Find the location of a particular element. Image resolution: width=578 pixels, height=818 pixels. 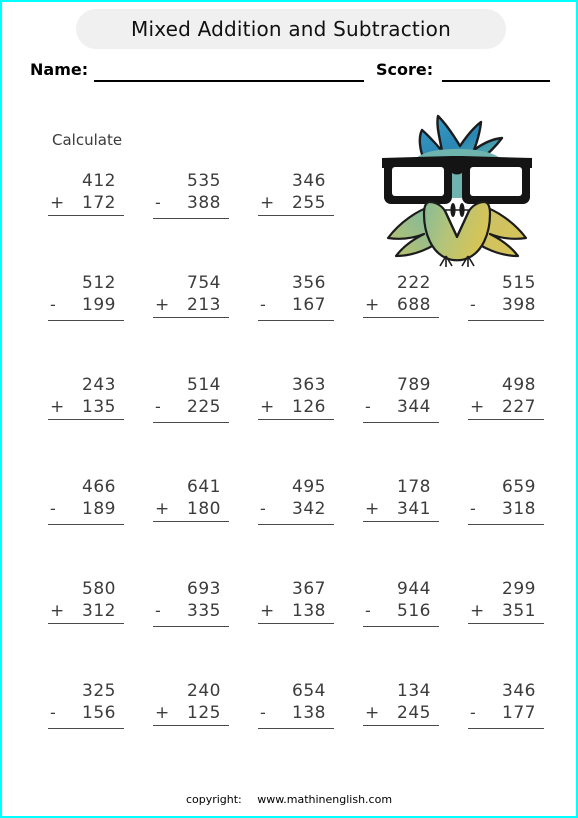

operand-bottom-line: - 167 is located at coordinates (296, 307).